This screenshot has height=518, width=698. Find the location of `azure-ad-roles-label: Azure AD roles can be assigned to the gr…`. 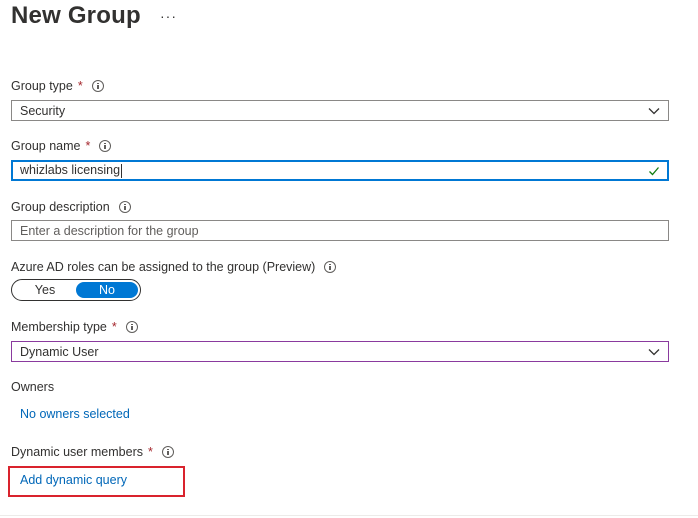

azure-ad-roles-label: Azure AD roles can be assigned to the gr… is located at coordinates (174, 267).